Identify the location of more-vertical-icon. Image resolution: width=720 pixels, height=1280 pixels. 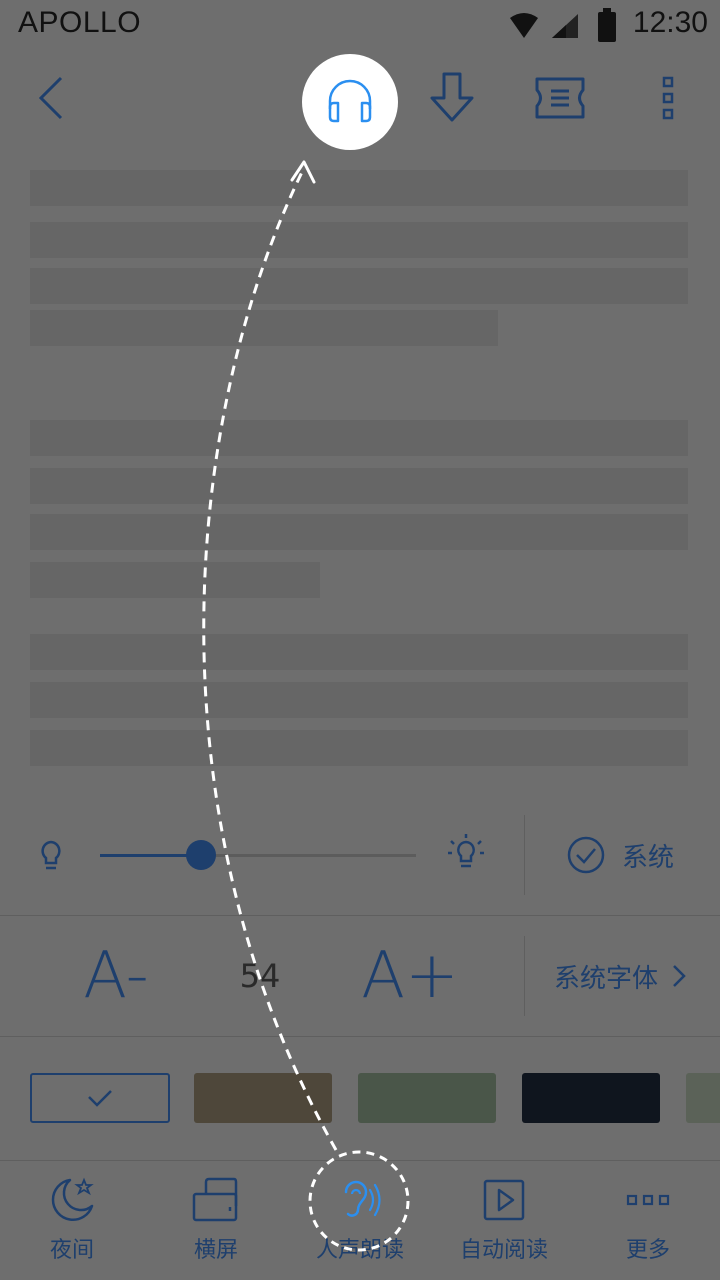
(668, 98).